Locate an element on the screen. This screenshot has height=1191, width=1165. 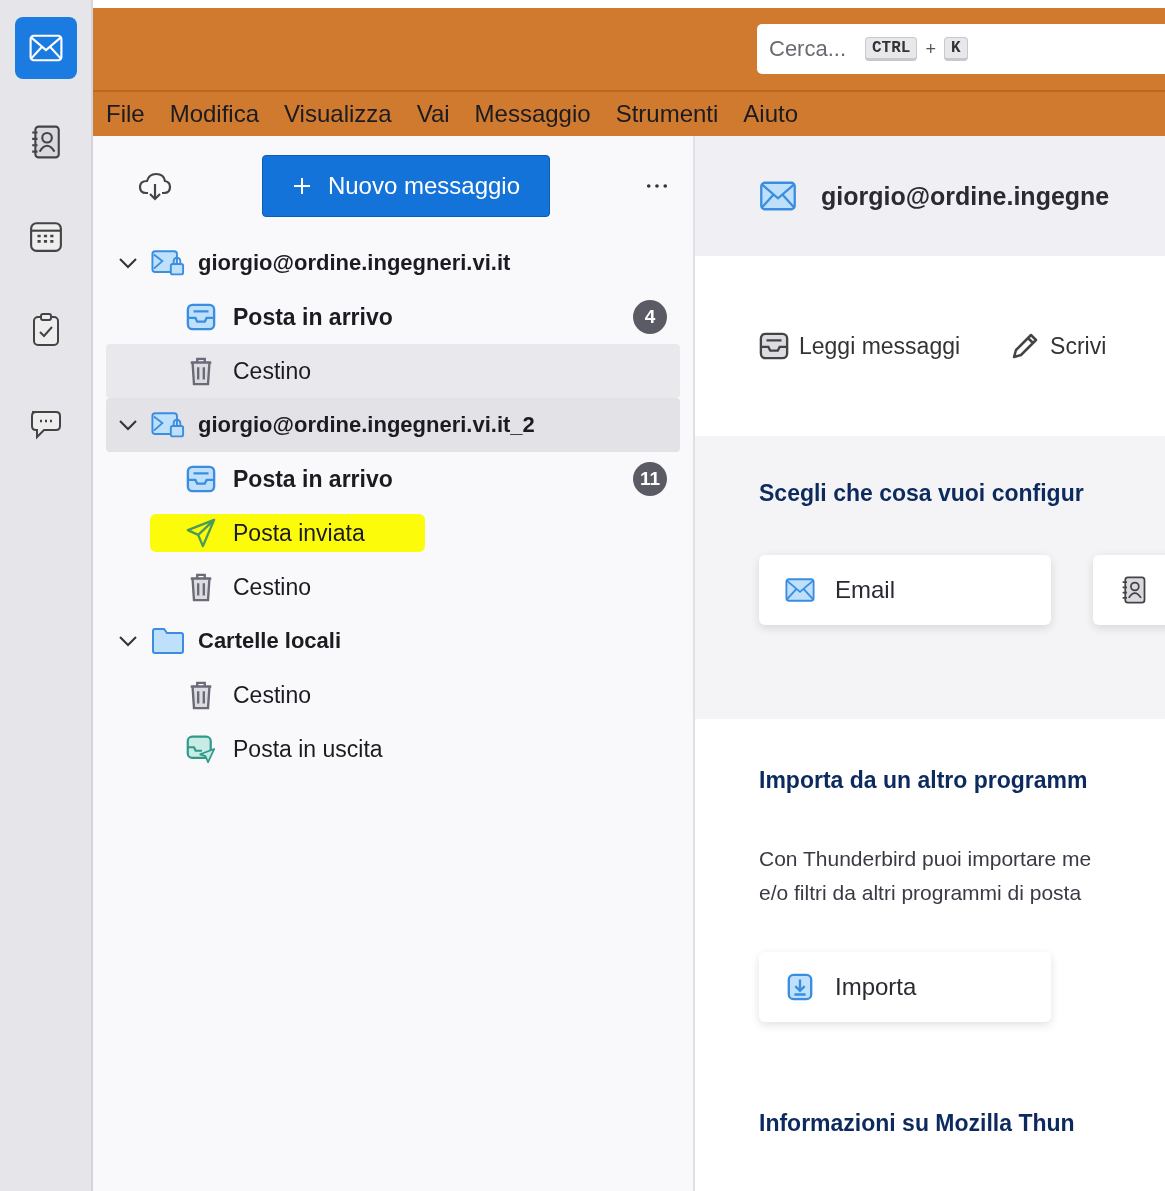
description-text-line: Con Thunderbird puoi importare me is located at coordinates (926, 859).